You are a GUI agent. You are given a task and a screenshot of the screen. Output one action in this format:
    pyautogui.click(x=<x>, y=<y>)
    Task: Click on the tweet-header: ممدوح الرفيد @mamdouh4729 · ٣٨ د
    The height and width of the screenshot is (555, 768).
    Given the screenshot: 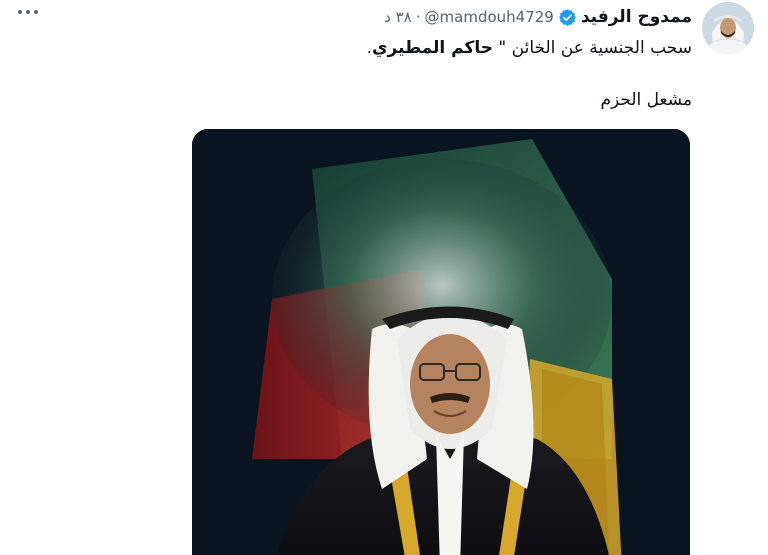 What is the action you would take?
    pyautogui.click(x=538, y=17)
    